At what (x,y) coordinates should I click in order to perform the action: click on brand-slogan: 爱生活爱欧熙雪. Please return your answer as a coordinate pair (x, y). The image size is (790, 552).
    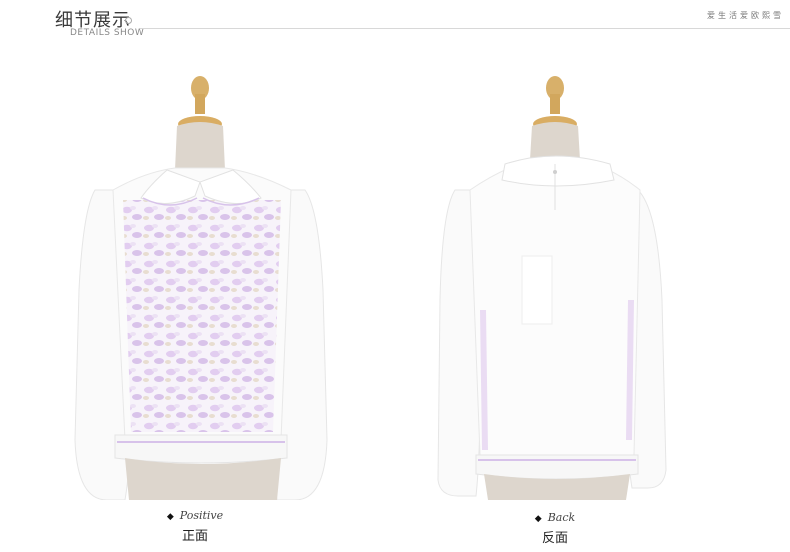
    Looking at the image, I should click on (745, 15).